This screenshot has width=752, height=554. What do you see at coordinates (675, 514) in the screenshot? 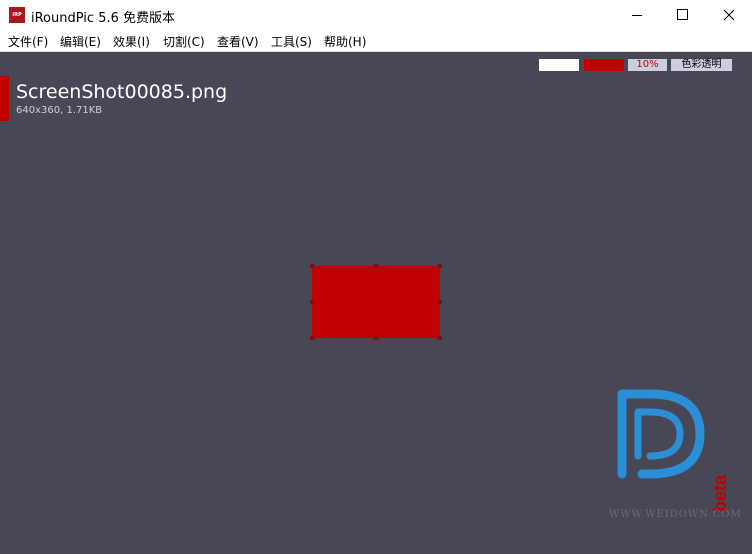
I see `watermark-url: WWW.WEIDOWN.COM` at bounding box center [675, 514].